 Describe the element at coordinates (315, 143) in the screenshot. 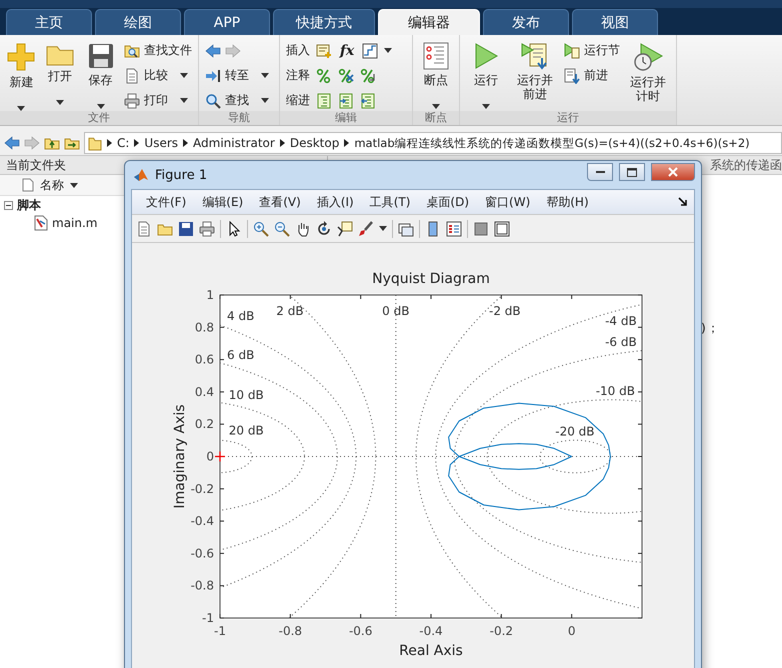

I see `path-segment: Desktop` at that location.